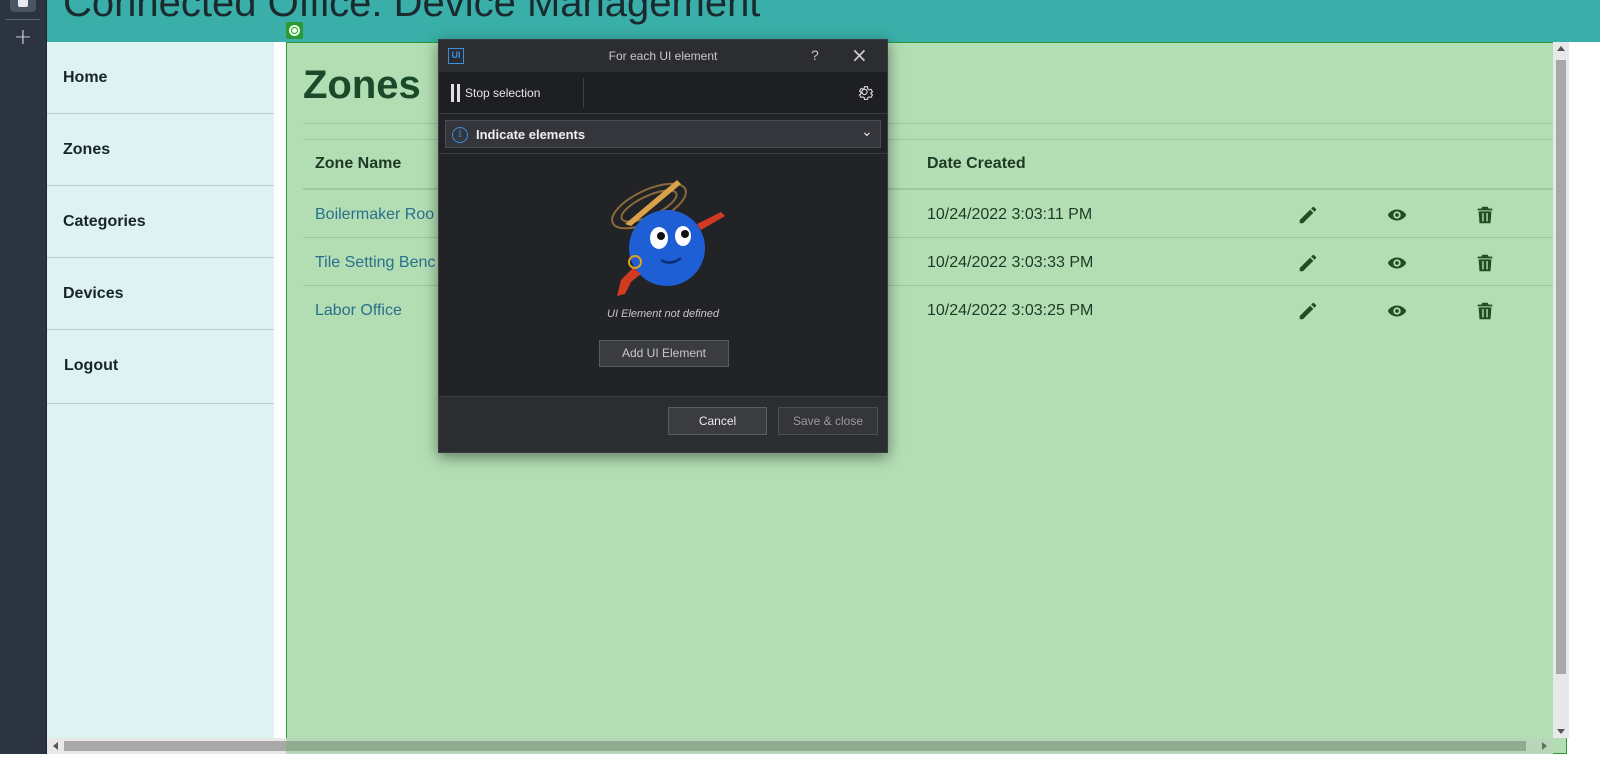 This screenshot has width=1600, height=769. I want to click on sidebar: Home Zones Categories Devices Logout, so click(160, 398).